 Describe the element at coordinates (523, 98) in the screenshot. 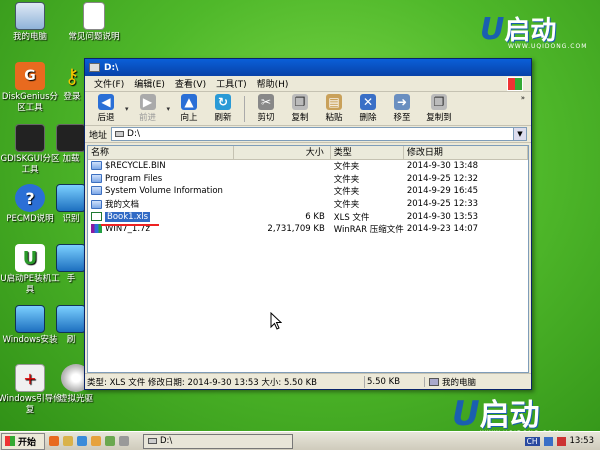

I see `toolbar-chevron-icon: »` at that location.